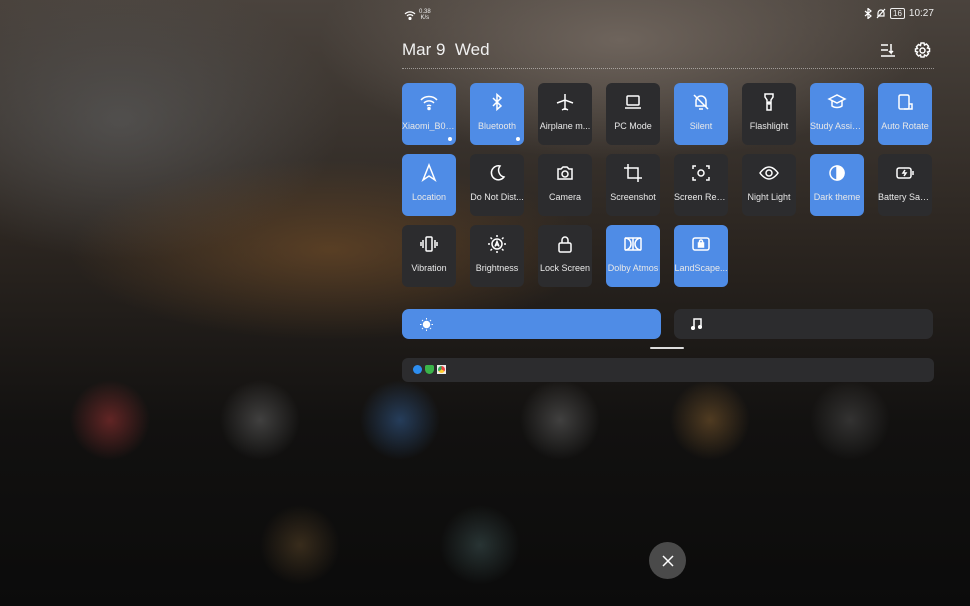 This screenshot has height=606, width=970. What do you see at coordinates (701, 244) in the screenshot?
I see `landscape-lock-icon` at bounding box center [701, 244].